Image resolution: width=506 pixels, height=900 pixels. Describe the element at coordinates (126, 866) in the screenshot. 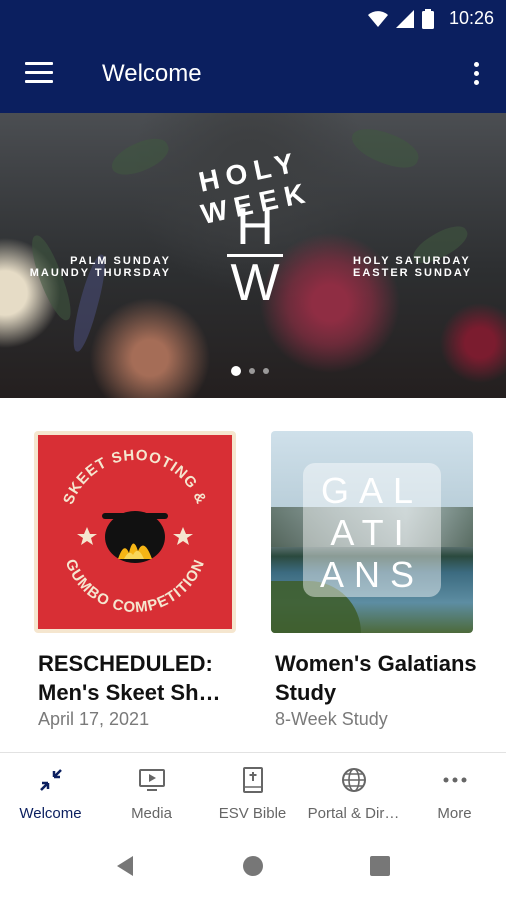

I see `back-icon` at that location.